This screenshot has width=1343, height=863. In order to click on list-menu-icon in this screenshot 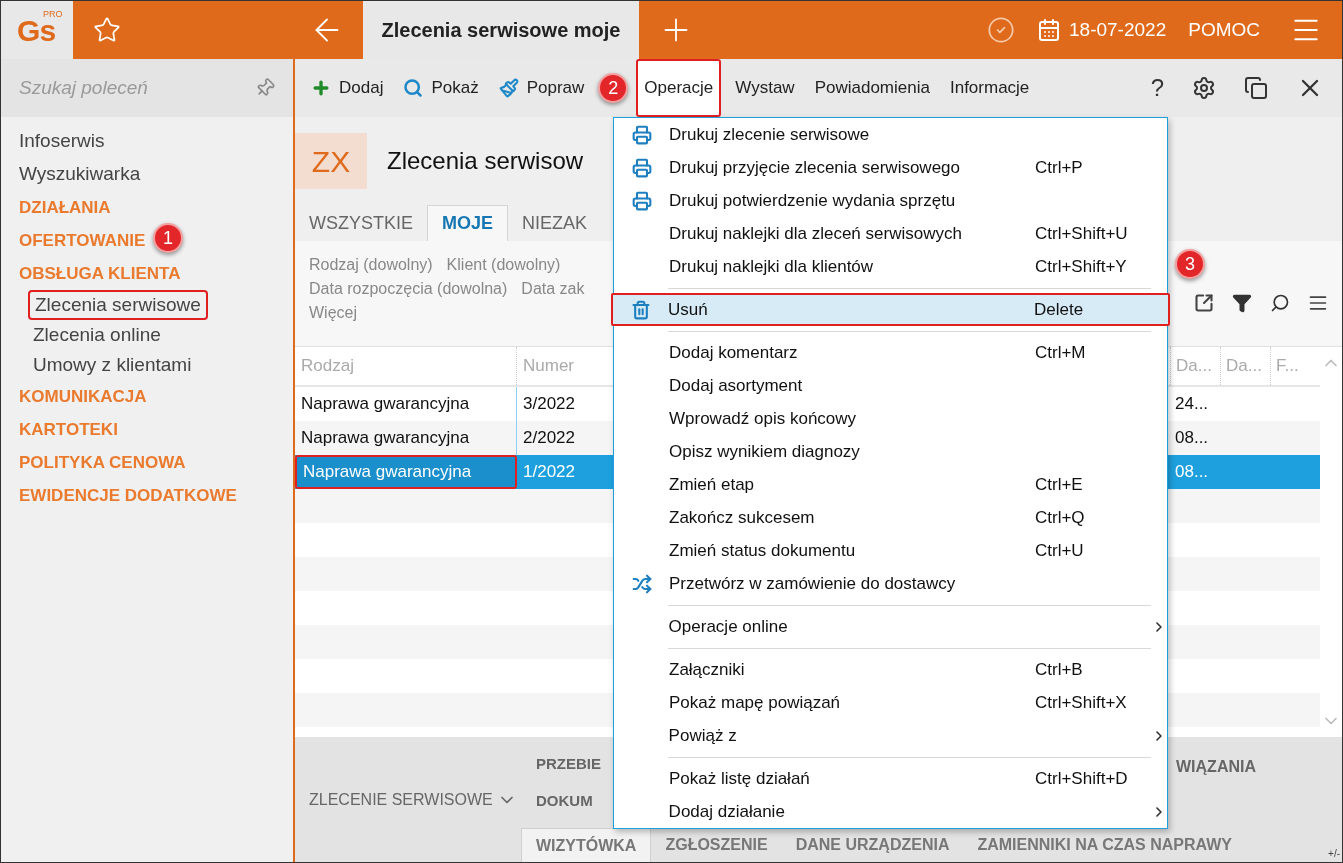, I will do `click(1318, 303)`.